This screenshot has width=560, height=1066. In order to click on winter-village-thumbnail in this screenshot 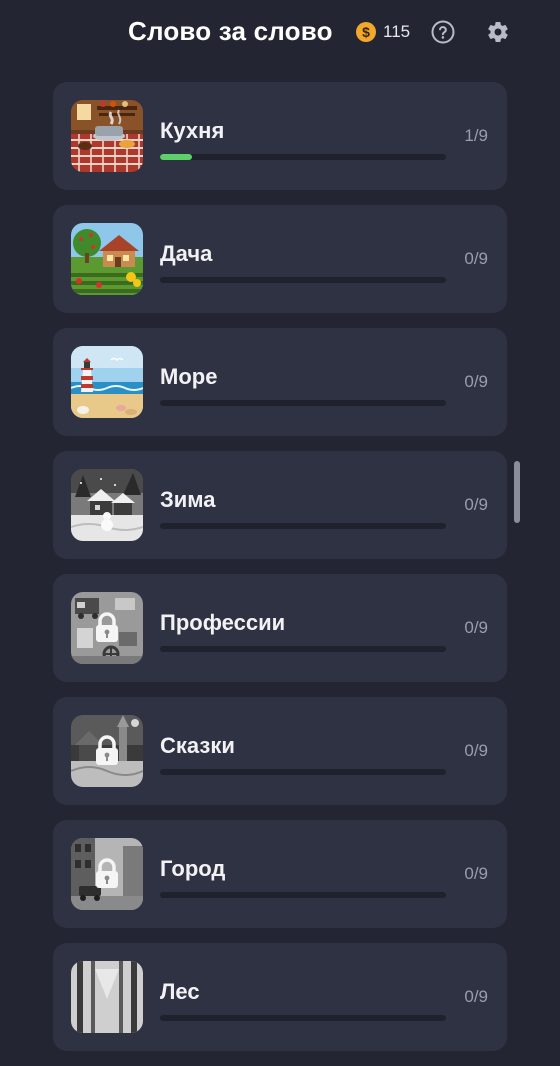, I will do `click(107, 505)`.